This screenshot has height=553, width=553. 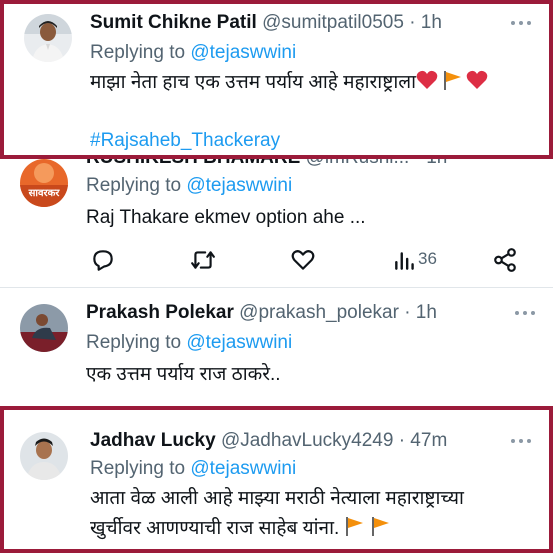 I want to click on tweet-text-line-2: खुर्चीवर आणण्याची राज साहेब यांना.🚩🚩, so click(x=240, y=529).